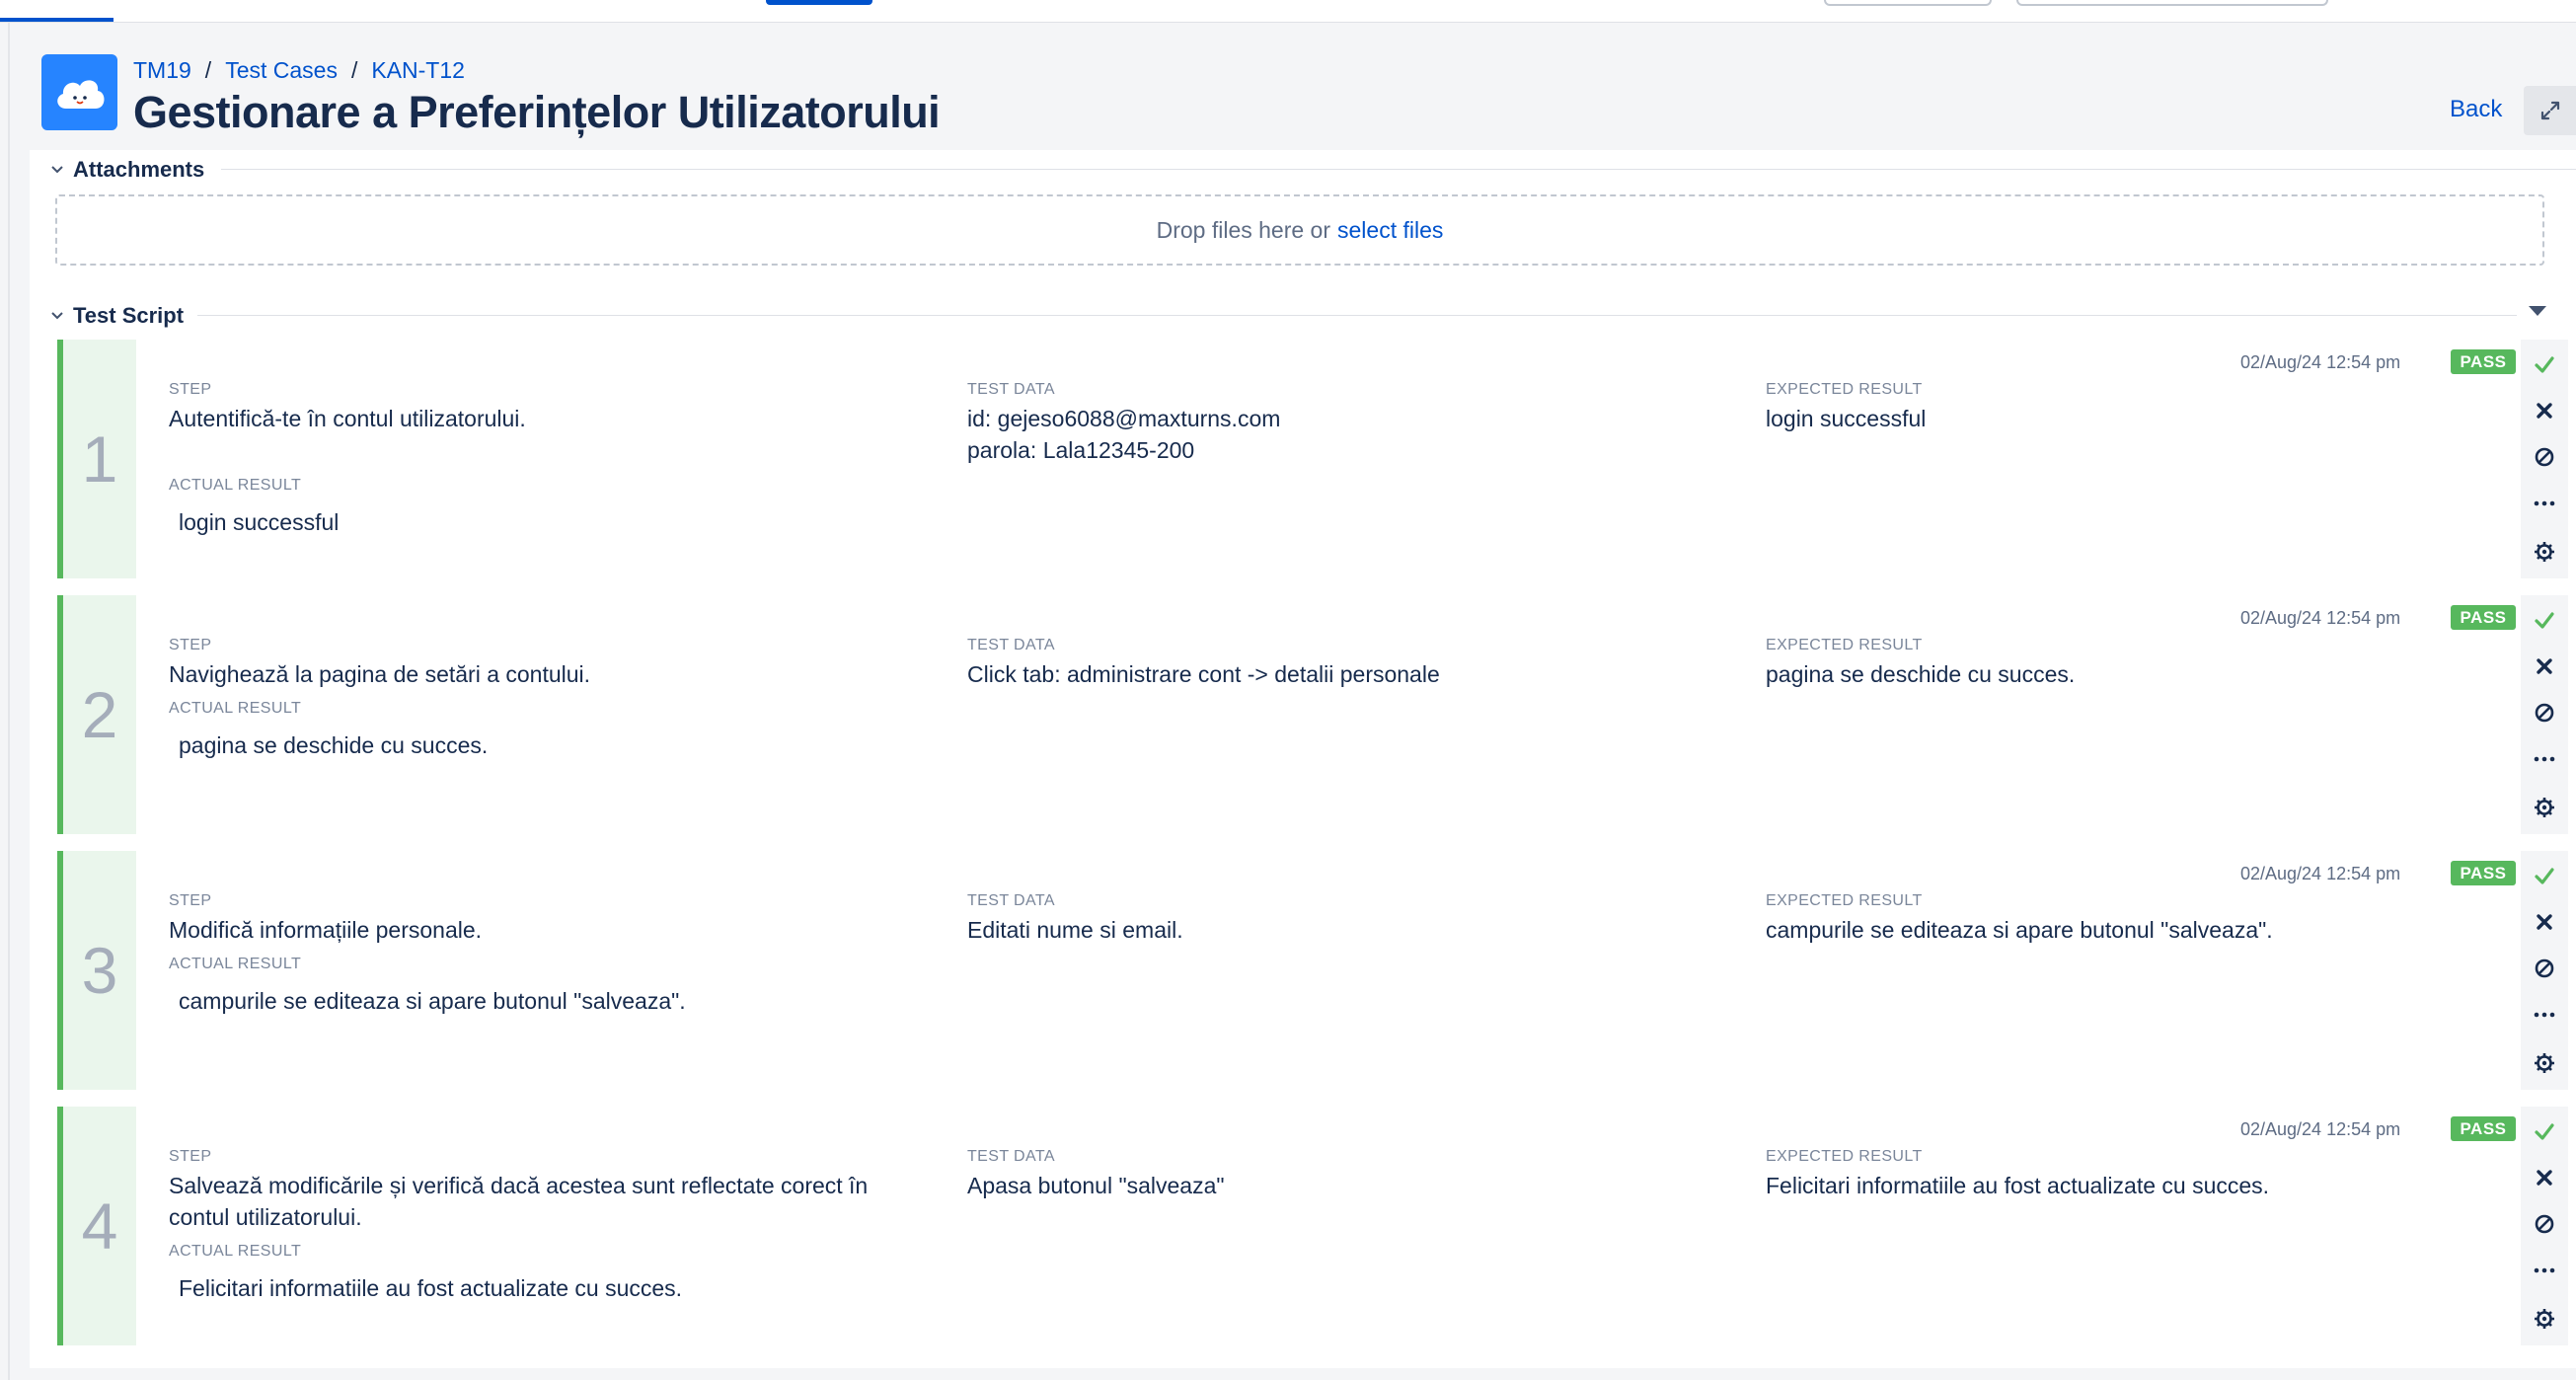 The image size is (2576, 1380). Describe the element at coordinates (819, 2) in the screenshot. I see `primary-button-edge` at that location.